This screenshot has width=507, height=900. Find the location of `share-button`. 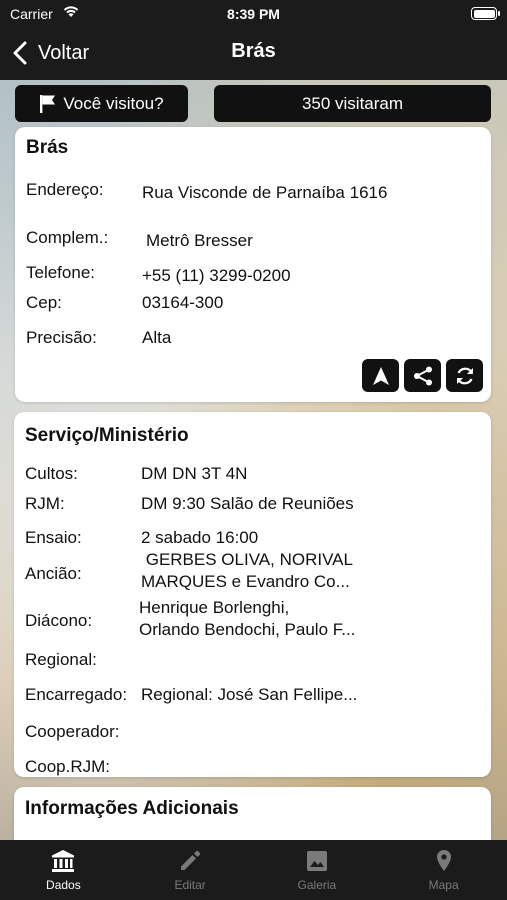

share-button is located at coordinates (422, 375).